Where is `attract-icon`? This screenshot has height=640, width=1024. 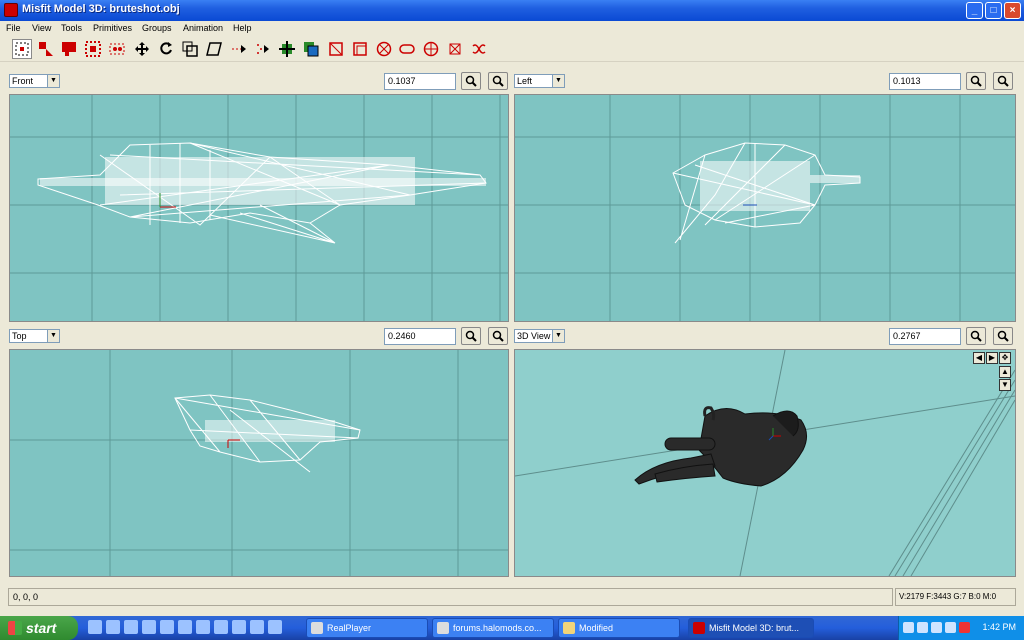
attract-icon is located at coordinates (263, 49).